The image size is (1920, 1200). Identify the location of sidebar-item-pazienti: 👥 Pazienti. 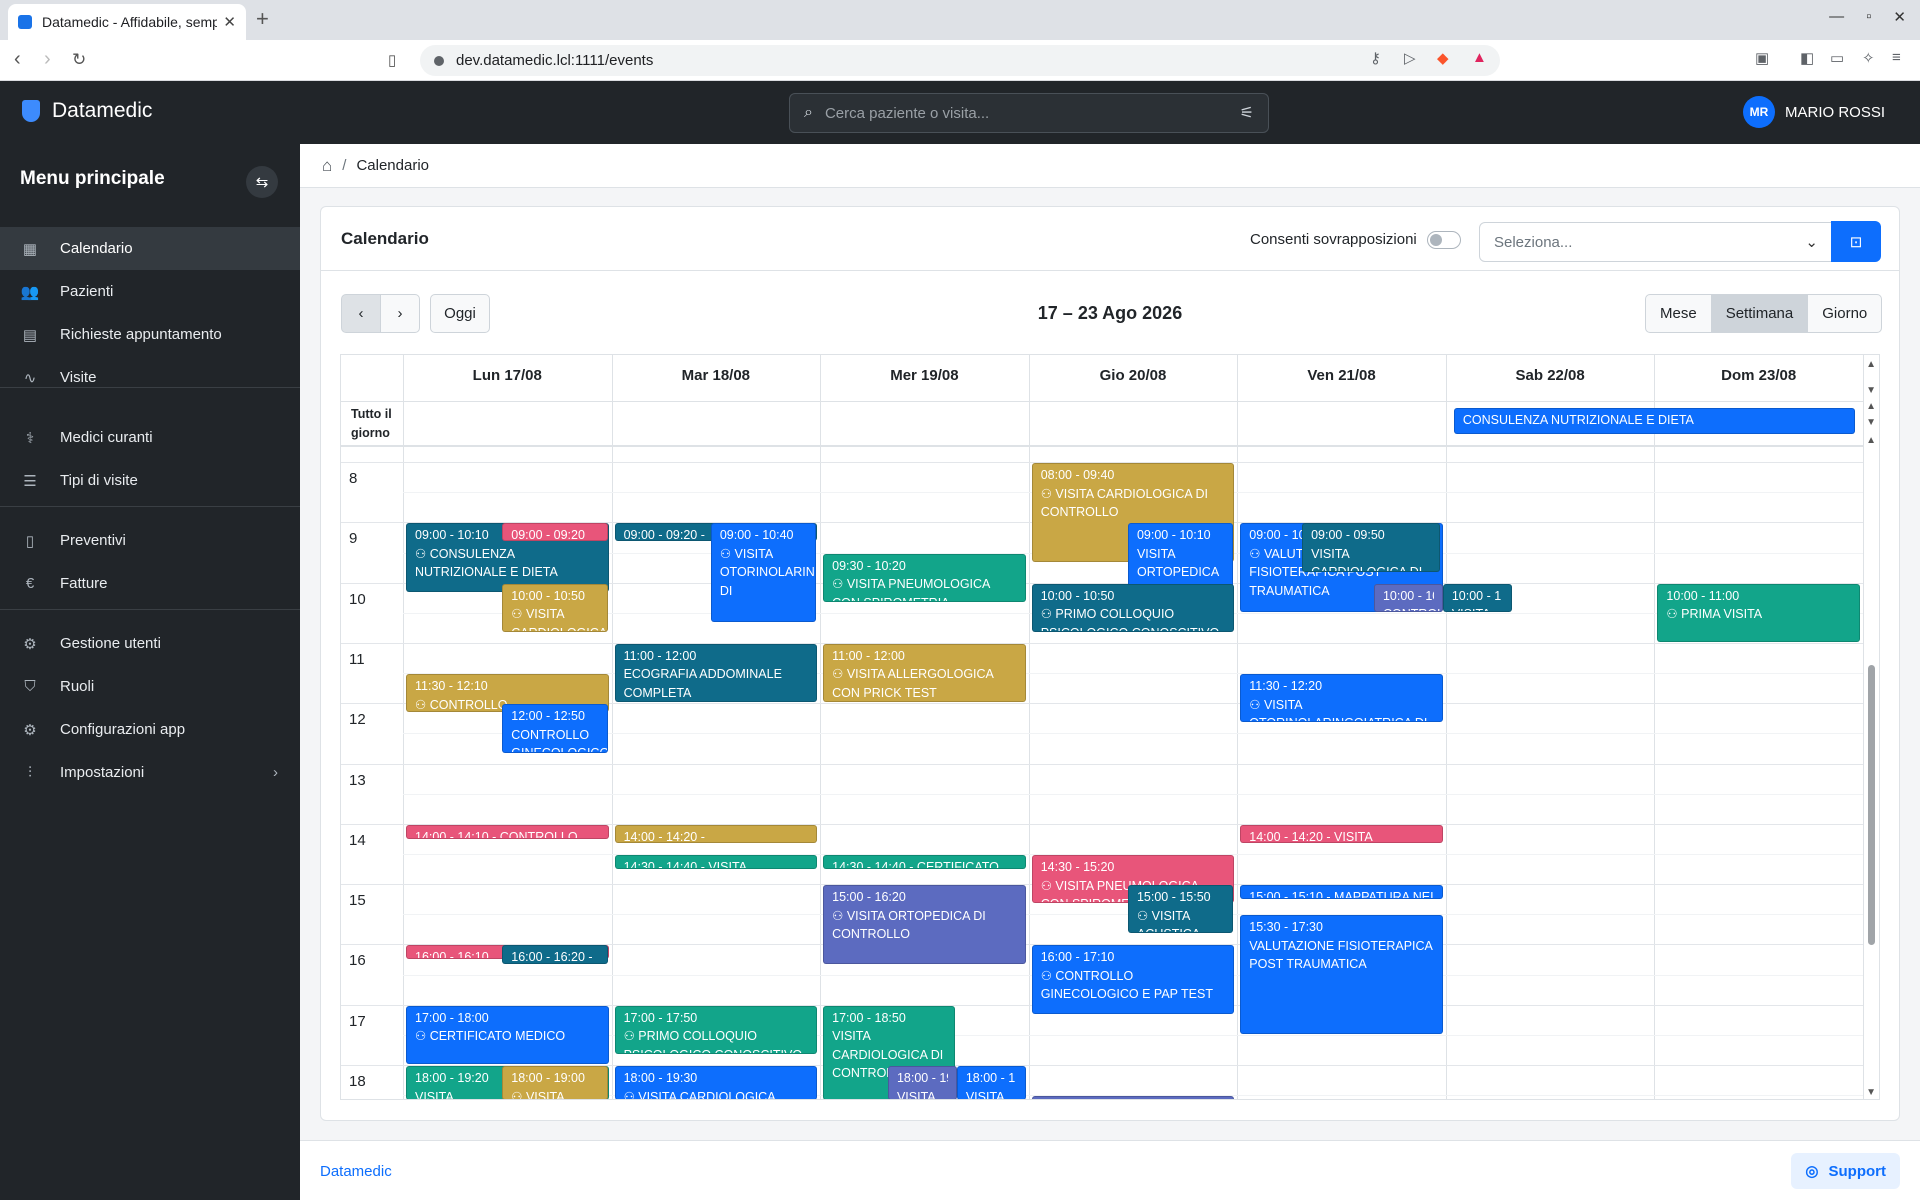
(150, 291).